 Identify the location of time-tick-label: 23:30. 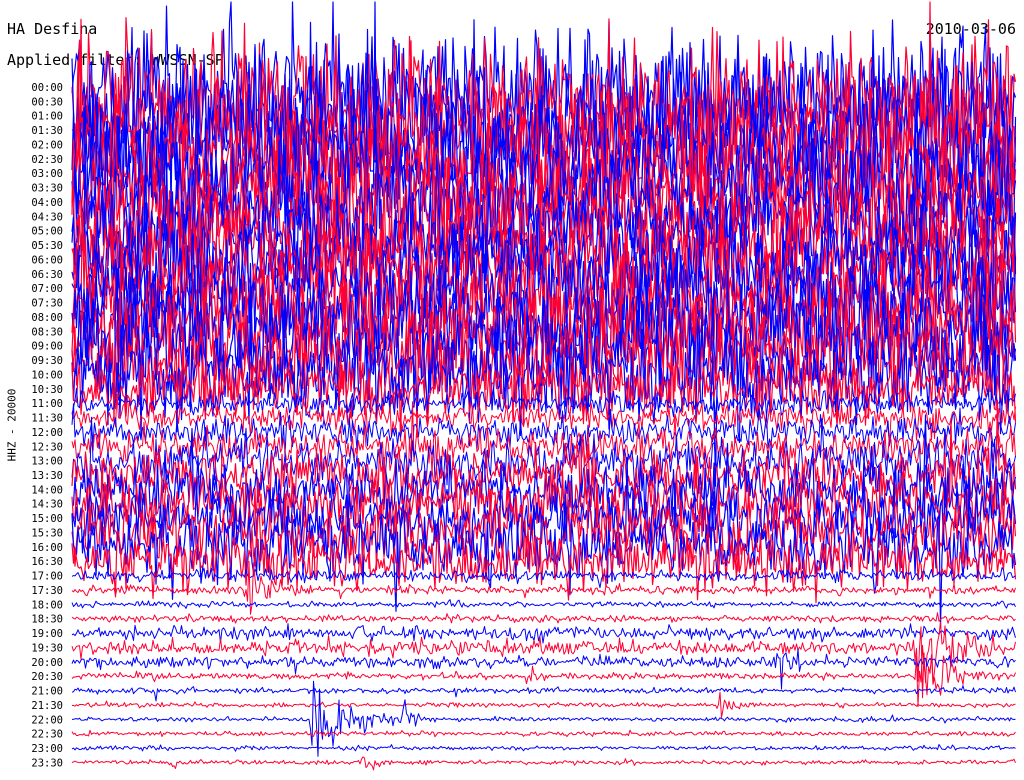
(47, 763).